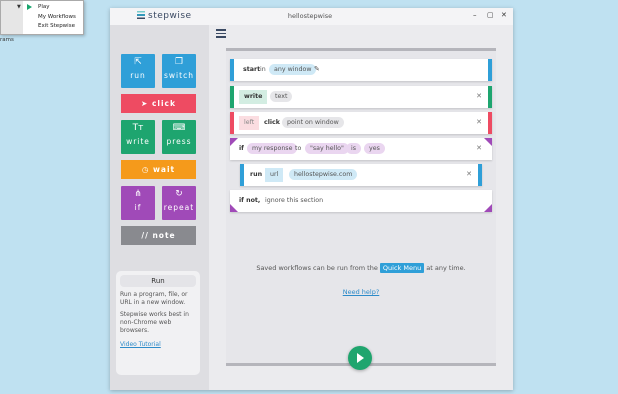  Describe the element at coordinates (179, 75) in the screenshot. I see `switch-tile-label: switch` at that location.